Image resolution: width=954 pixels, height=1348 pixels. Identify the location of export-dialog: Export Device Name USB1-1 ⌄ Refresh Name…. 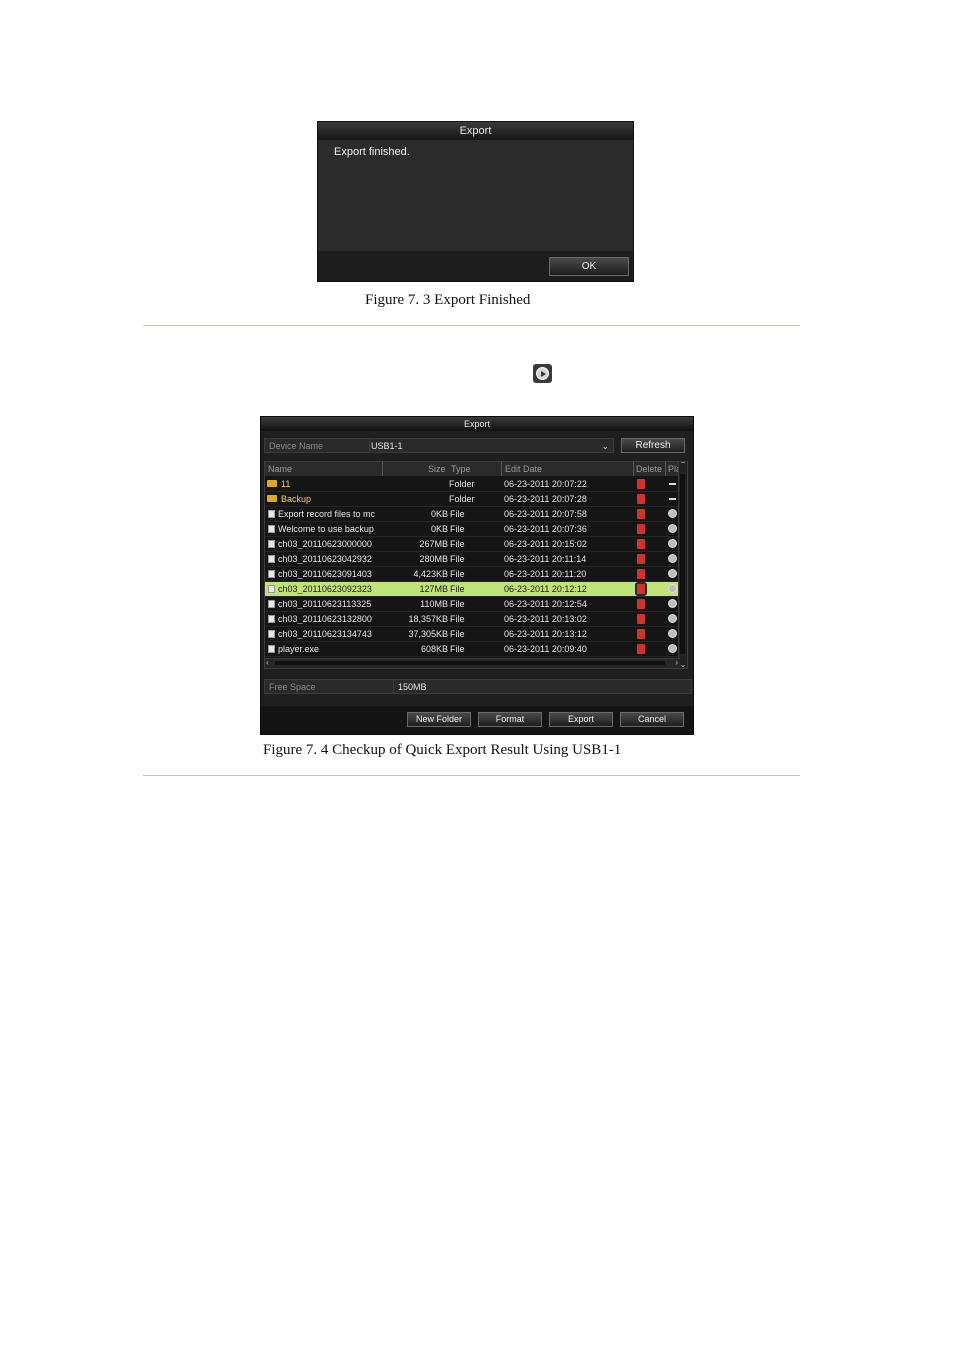
(477, 575).